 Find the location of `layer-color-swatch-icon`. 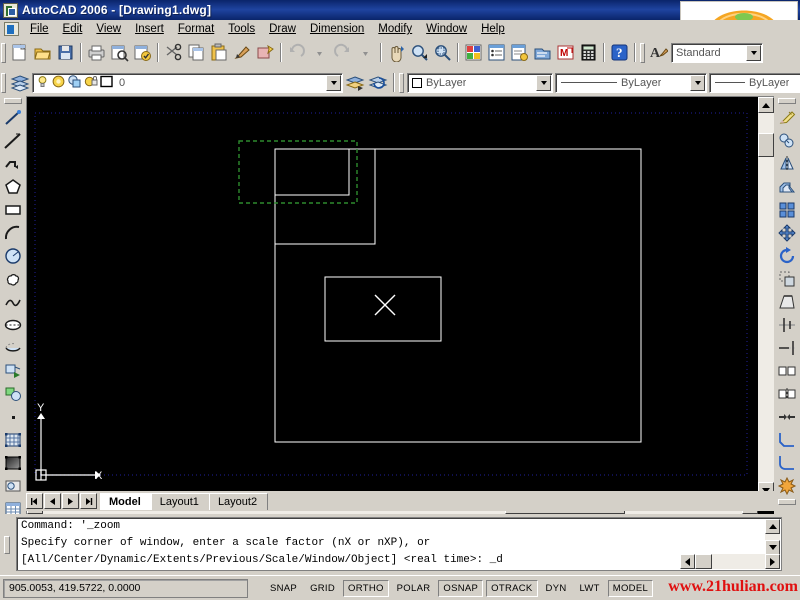

layer-color-swatch-icon is located at coordinates (106, 83).